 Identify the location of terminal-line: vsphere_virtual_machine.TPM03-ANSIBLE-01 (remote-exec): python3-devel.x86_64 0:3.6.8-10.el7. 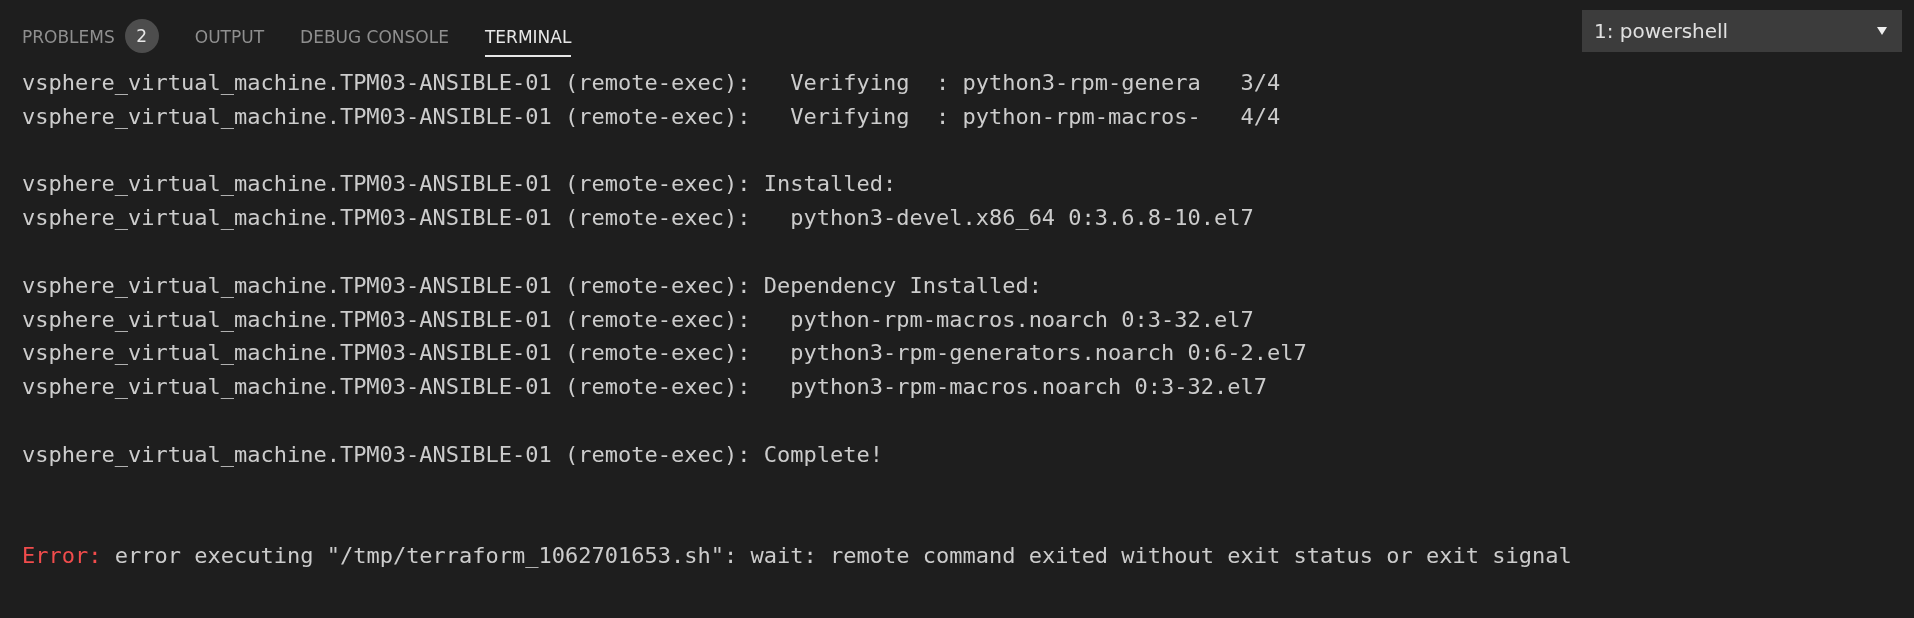
(638, 218).